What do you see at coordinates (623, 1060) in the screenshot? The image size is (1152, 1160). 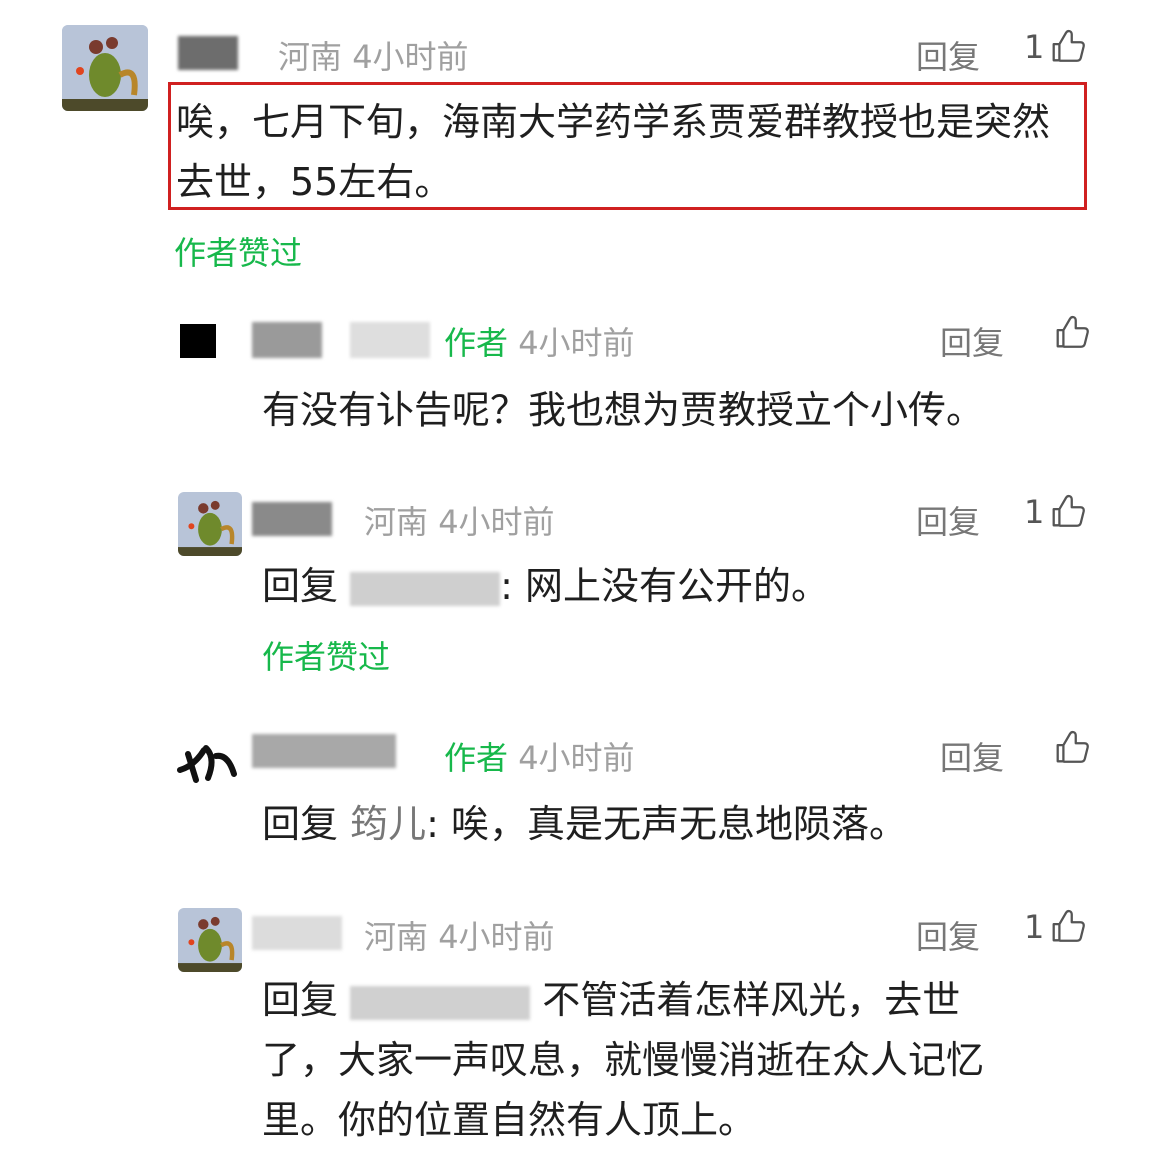 I see `reply-body-line: 了，大家一声叹息，就慢慢消逝在众人记忆` at bounding box center [623, 1060].